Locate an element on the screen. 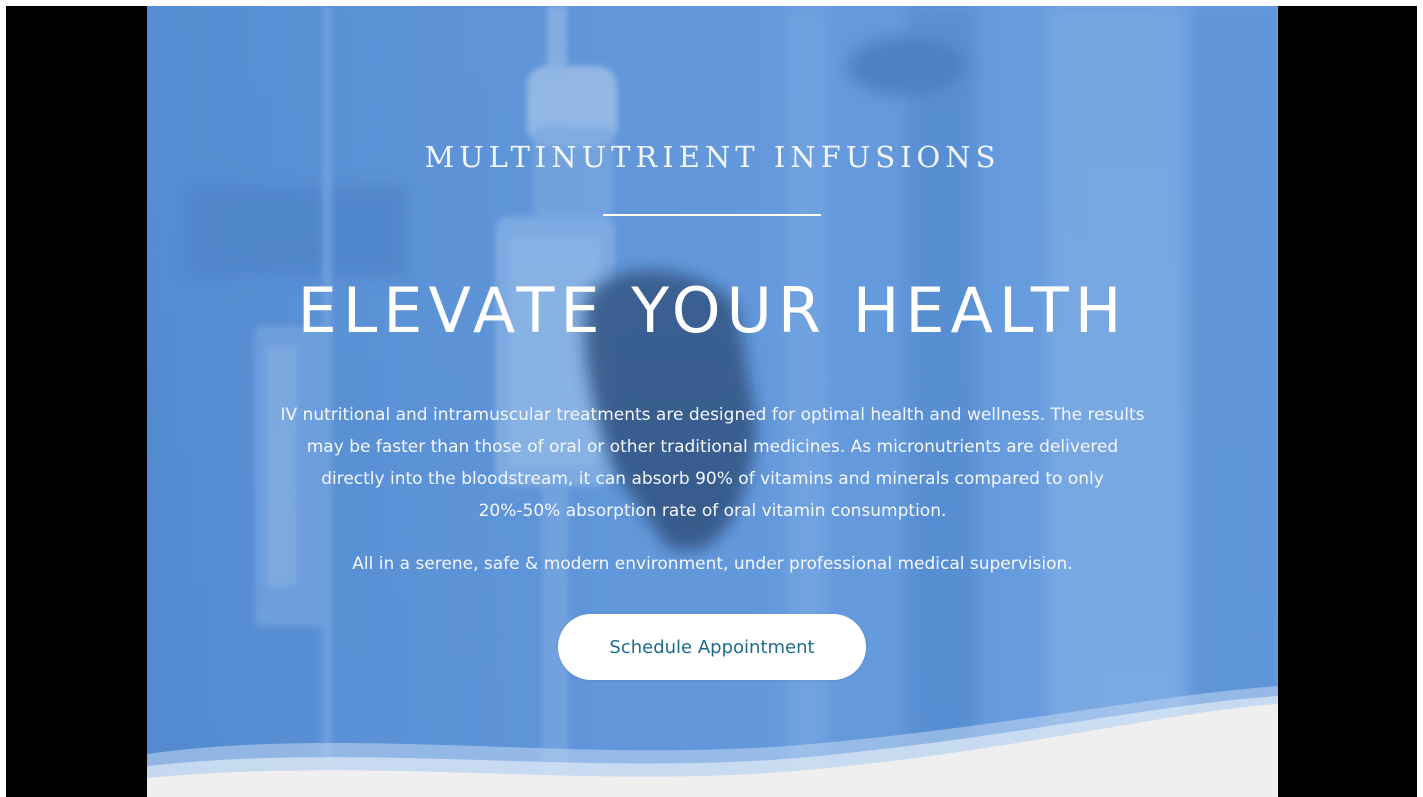 The width and height of the screenshot is (1423, 797). hero-headline: ELEVATE YOUR HEALTH is located at coordinates (712, 310).